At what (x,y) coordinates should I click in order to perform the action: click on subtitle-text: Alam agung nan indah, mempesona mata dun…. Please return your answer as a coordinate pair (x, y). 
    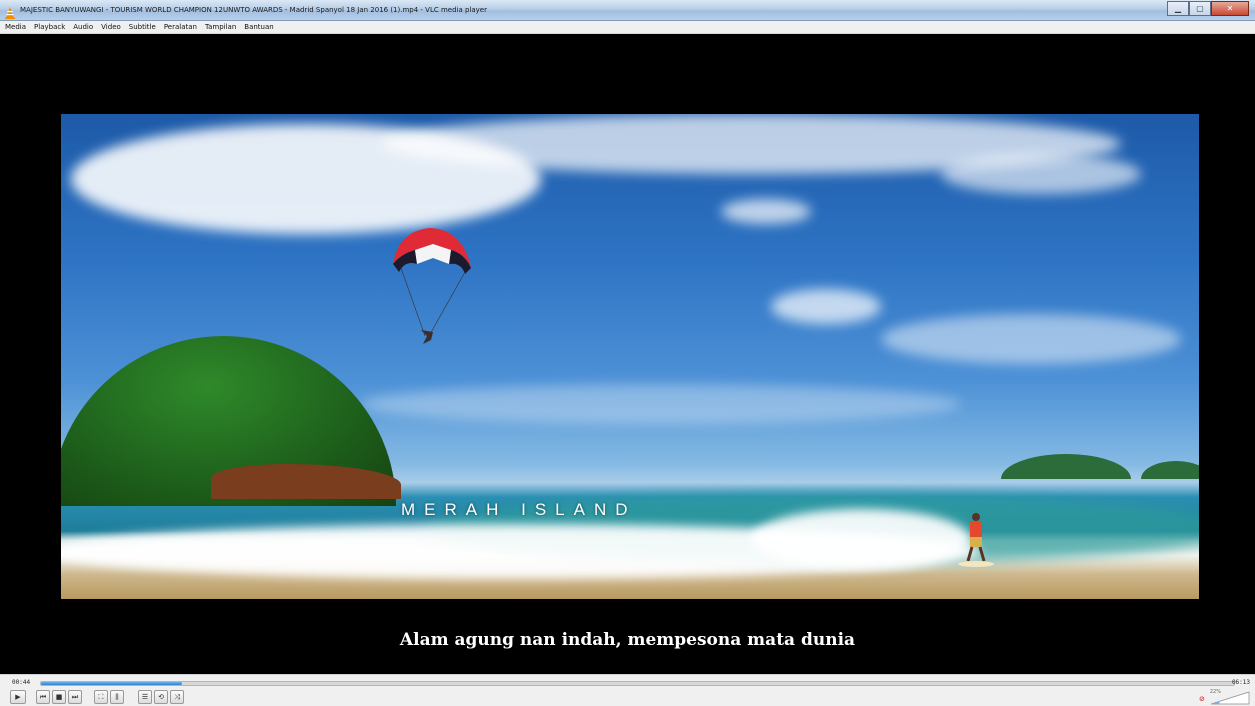
    Looking at the image, I should click on (627, 640).